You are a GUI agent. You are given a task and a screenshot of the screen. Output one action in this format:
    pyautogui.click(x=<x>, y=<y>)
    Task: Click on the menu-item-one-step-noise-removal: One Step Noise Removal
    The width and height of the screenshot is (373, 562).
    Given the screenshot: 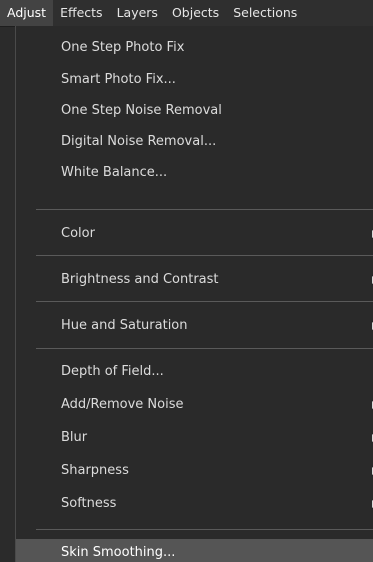 What is the action you would take?
    pyautogui.click(x=194, y=110)
    